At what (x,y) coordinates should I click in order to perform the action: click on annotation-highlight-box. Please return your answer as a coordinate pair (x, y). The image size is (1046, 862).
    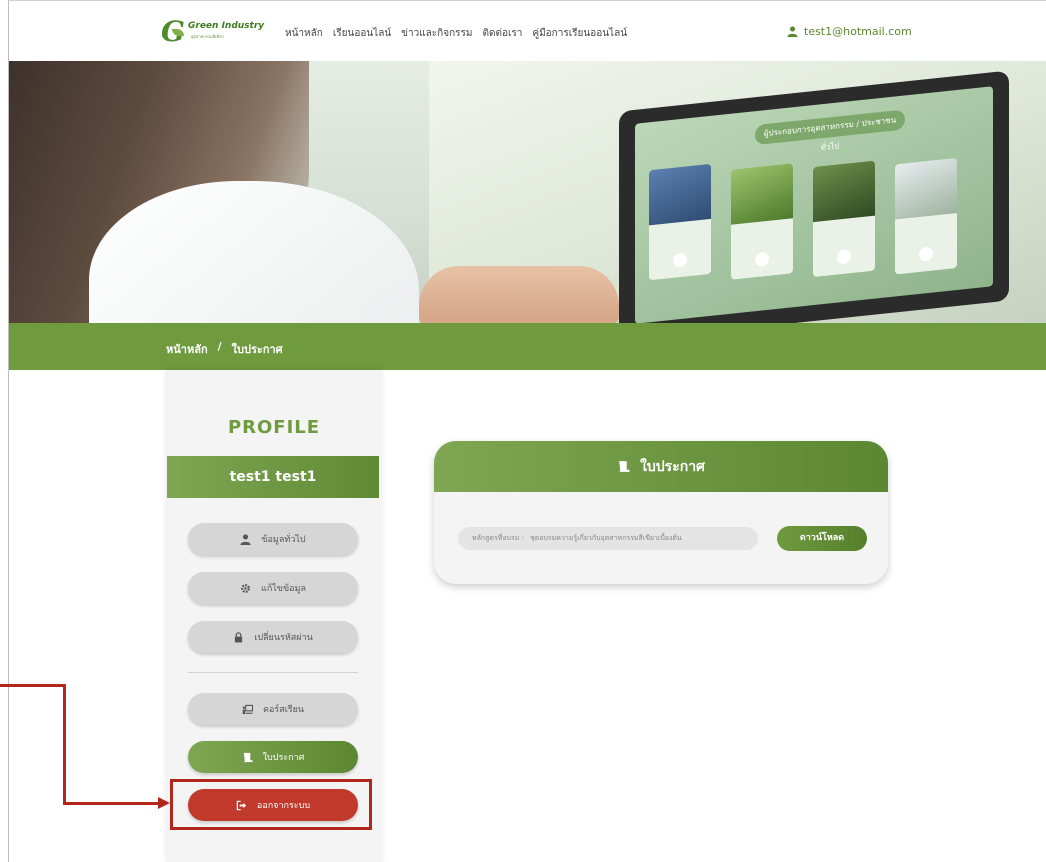
    Looking at the image, I should click on (271, 804).